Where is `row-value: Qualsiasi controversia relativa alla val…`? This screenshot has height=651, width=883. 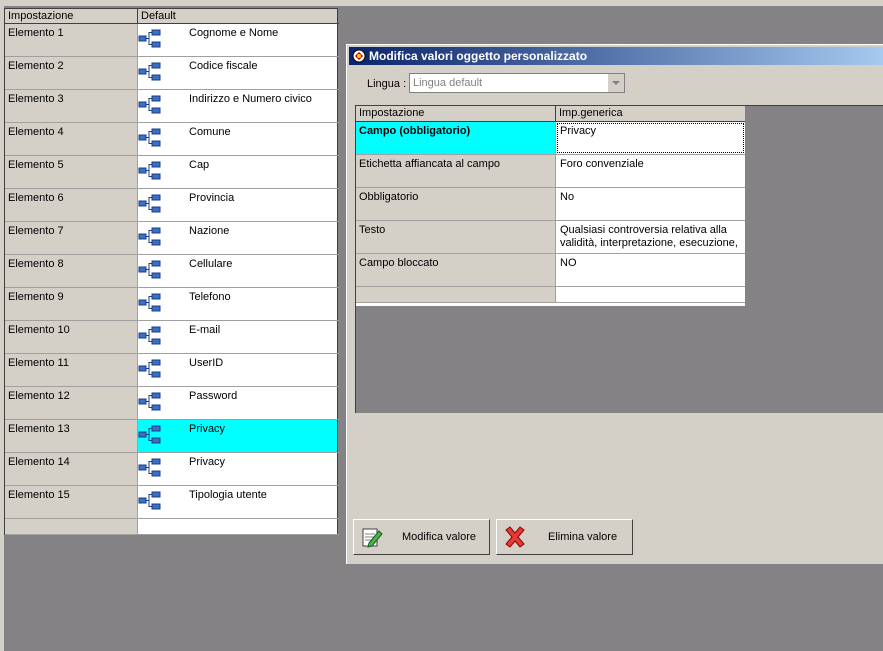 row-value: Qualsiasi controversia relativa alla val… is located at coordinates (650, 237).